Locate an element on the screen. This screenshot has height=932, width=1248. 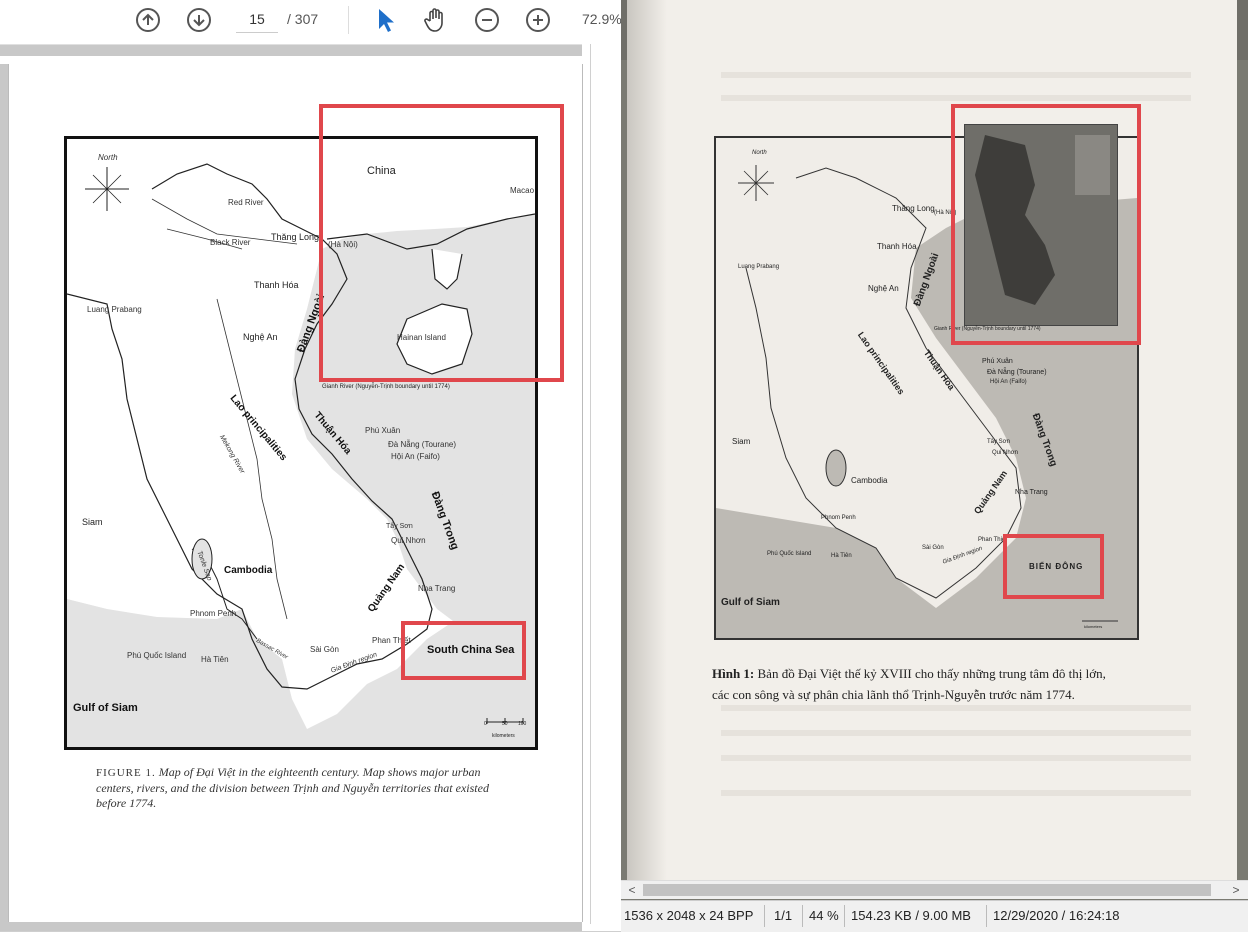
photo-label-sai-gon: Sài Gòn is located at coordinates (933, 548).